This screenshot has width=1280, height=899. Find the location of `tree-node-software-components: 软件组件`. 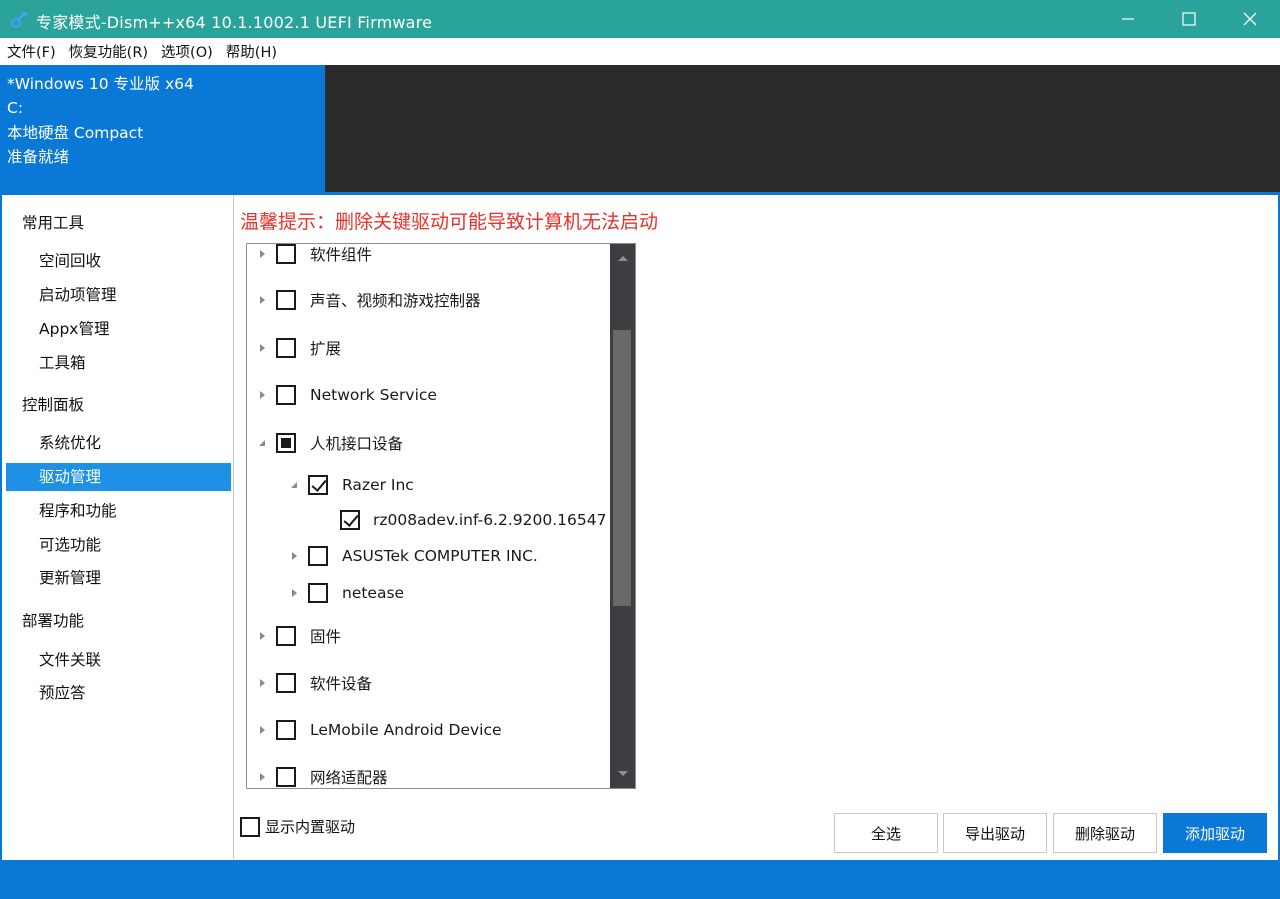

tree-node-software-components: 软件组件 is located at coordinates (316, 255).